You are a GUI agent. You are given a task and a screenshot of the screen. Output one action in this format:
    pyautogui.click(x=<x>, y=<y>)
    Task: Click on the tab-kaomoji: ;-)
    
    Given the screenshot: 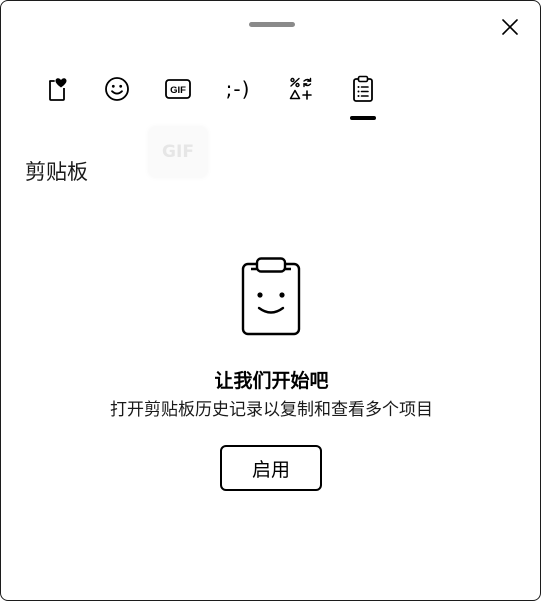 What is the action you would take?
    pyautogui.click(x=238, y=89)
    